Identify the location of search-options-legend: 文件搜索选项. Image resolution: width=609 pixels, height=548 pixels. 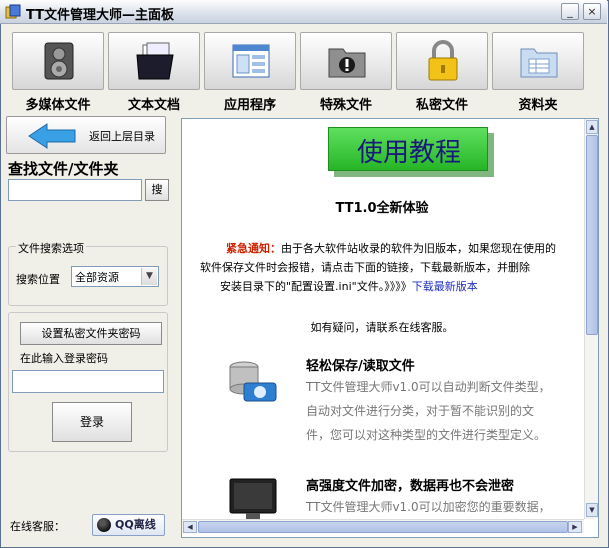
(51, 248).